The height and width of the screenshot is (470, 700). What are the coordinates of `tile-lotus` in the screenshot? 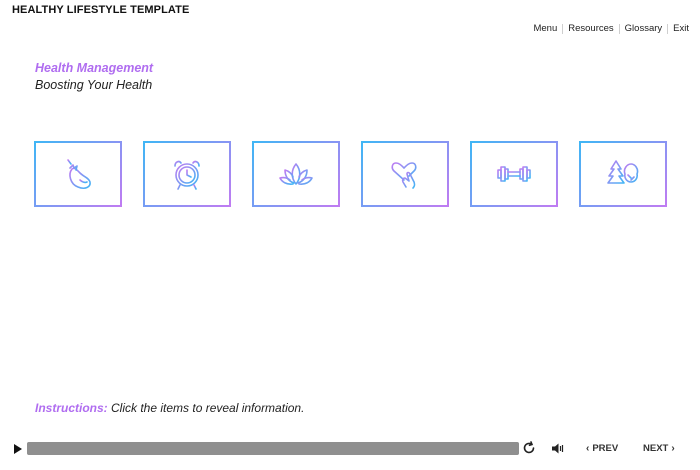 It's located at (296, 174).